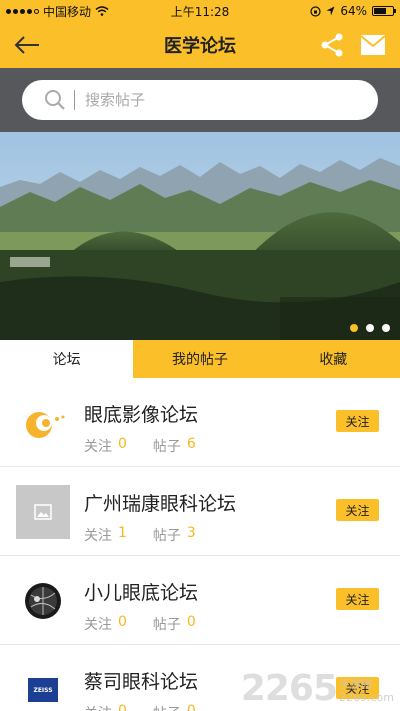 The height and width of the screenshot is (711, 400). I want to click on forum-name: 小儿眼底论坛, so click(141, 593).